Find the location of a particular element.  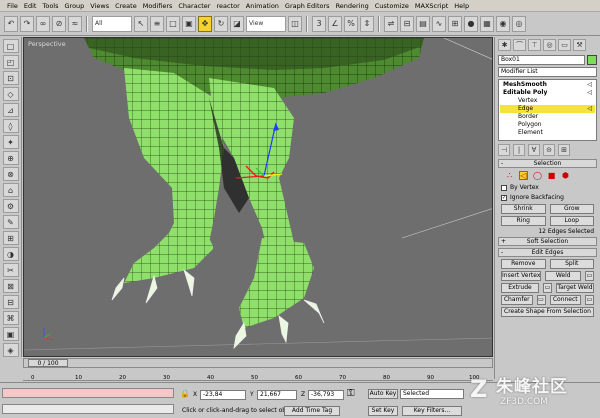

tool-10-icon: ⌂ is located at coordinates (10, 190).